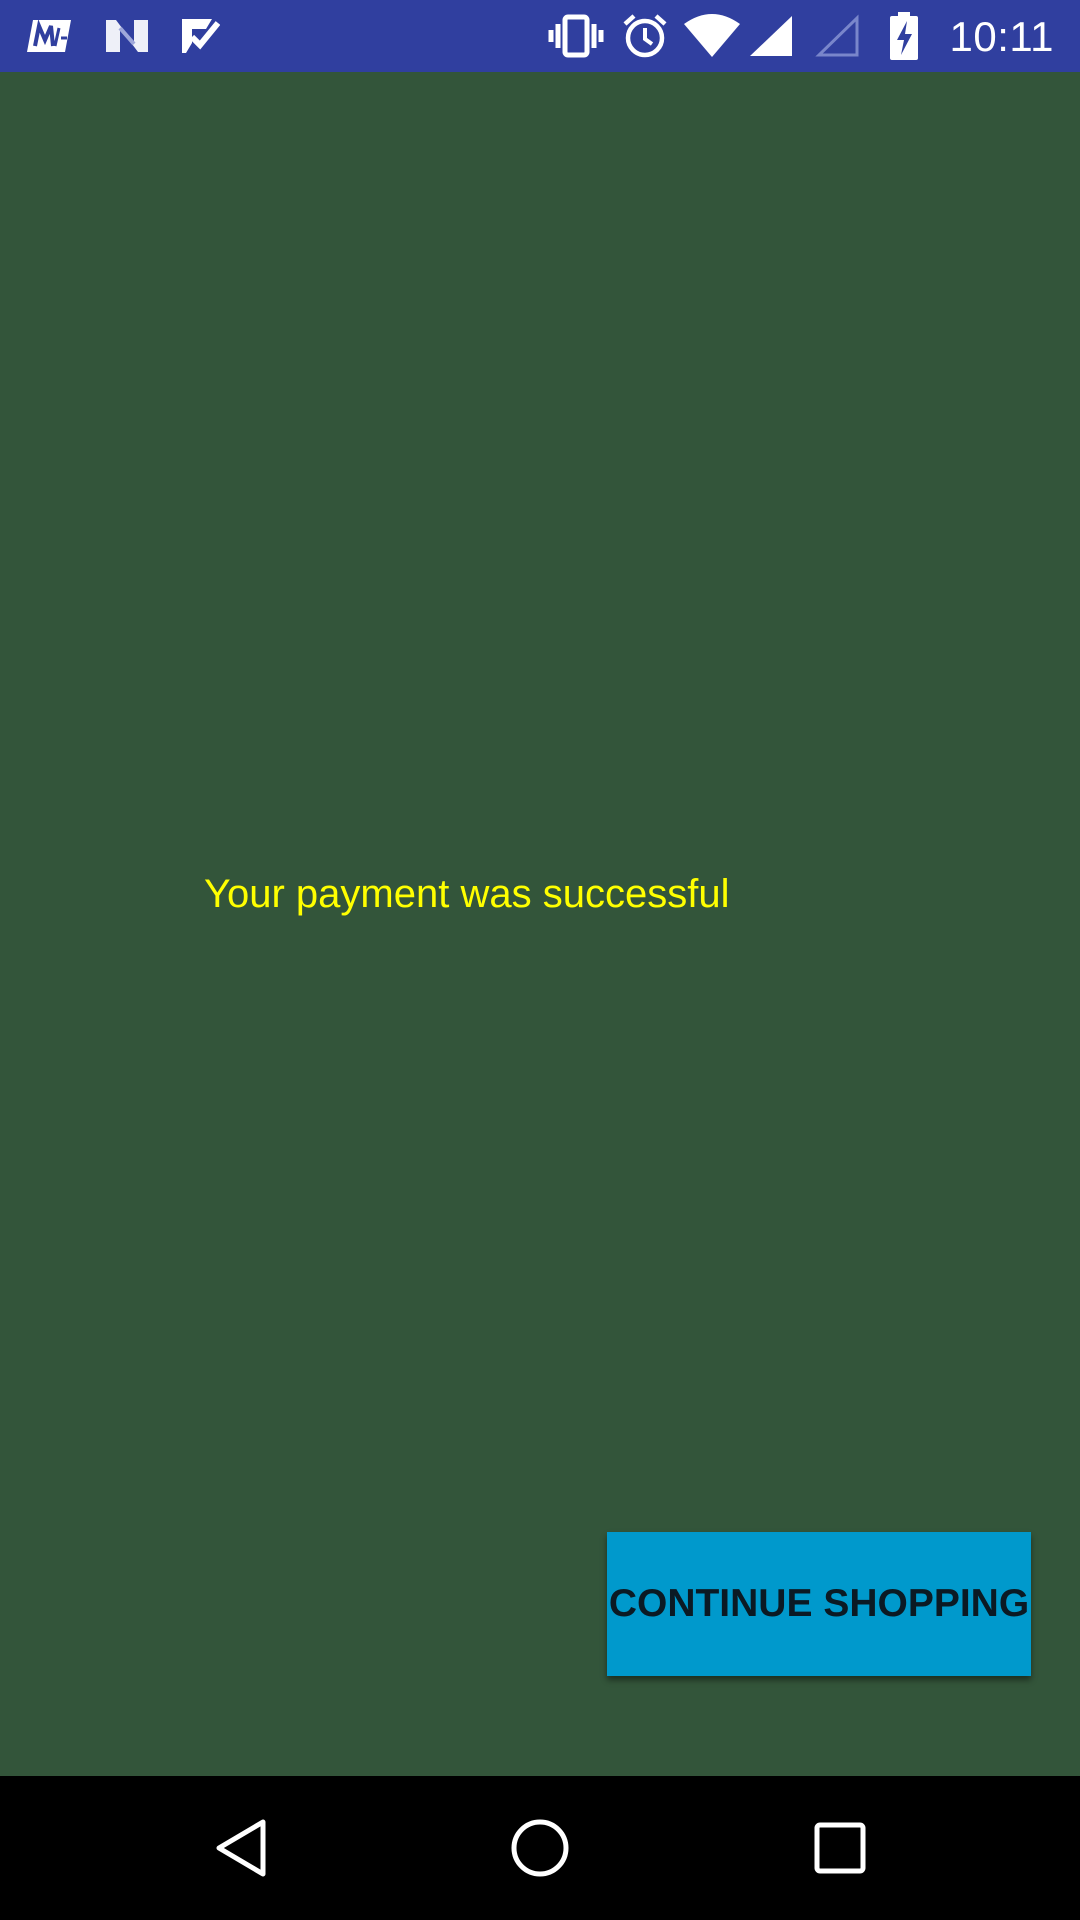 This screenshot has width=1080, height=1920. I want to click on cell-signal-icon, so click(771, 36).